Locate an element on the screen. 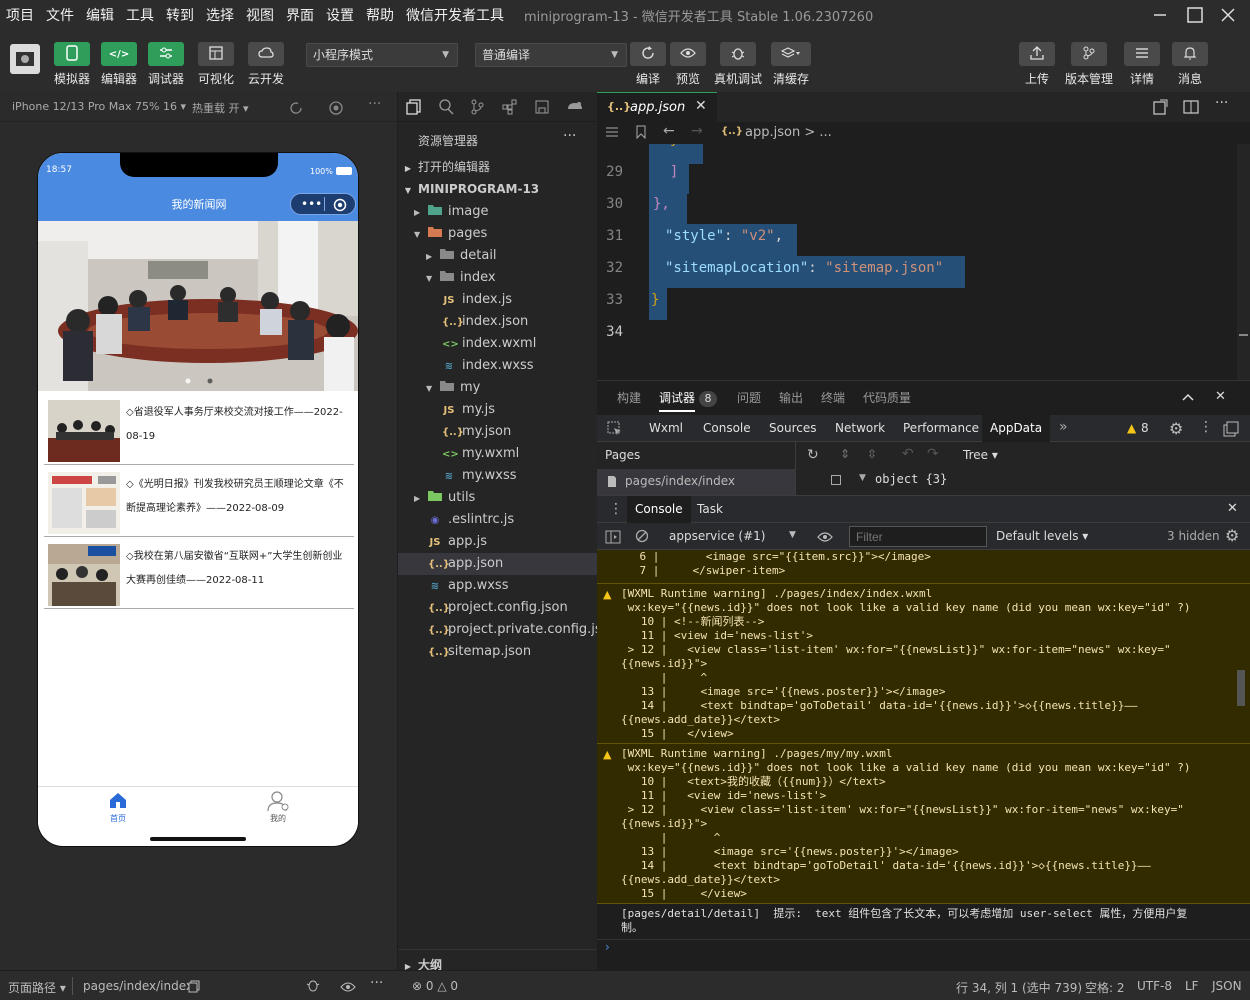 The image size is (1250, 1000). menu-project: 项目 is located at coordinates (20, 15).